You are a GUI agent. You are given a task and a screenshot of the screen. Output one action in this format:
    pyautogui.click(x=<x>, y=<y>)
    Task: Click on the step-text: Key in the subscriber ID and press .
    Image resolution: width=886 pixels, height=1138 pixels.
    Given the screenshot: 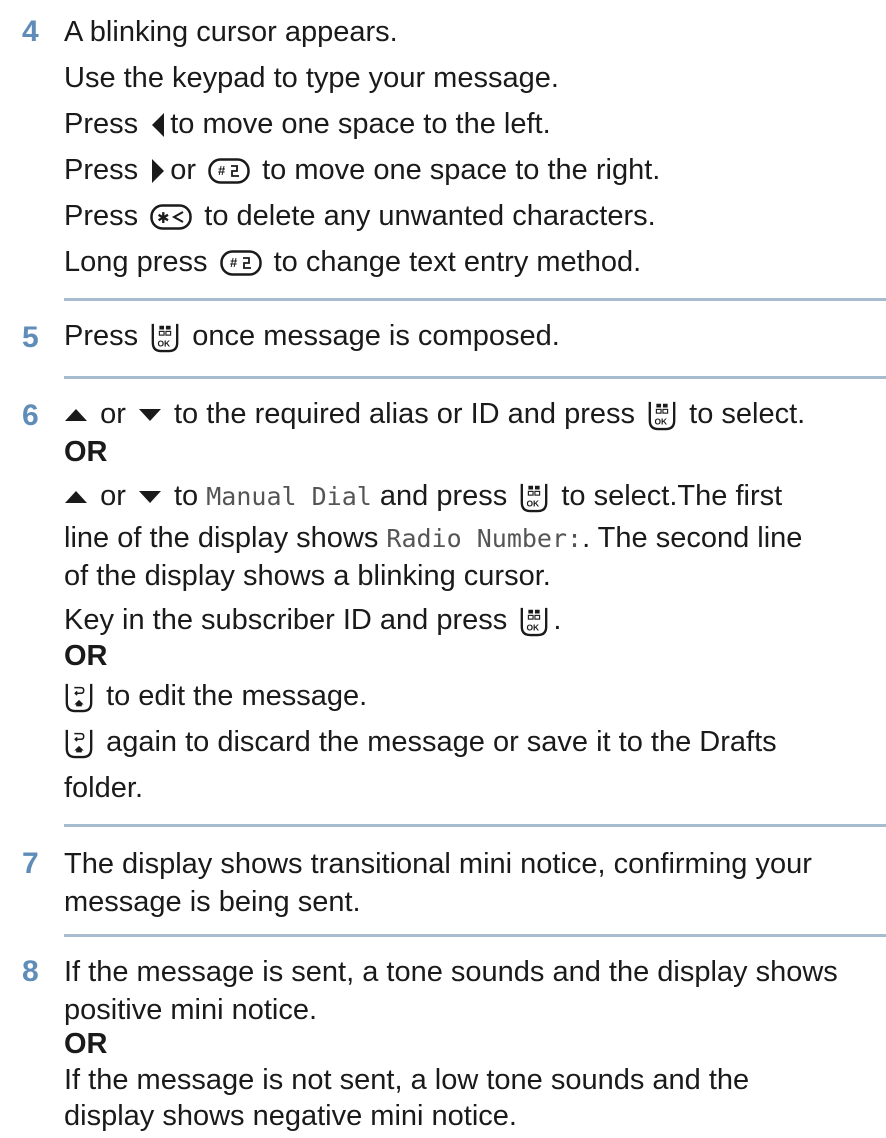 What is the action you would take?
    pyautogui.click(x=312, y=620)
    